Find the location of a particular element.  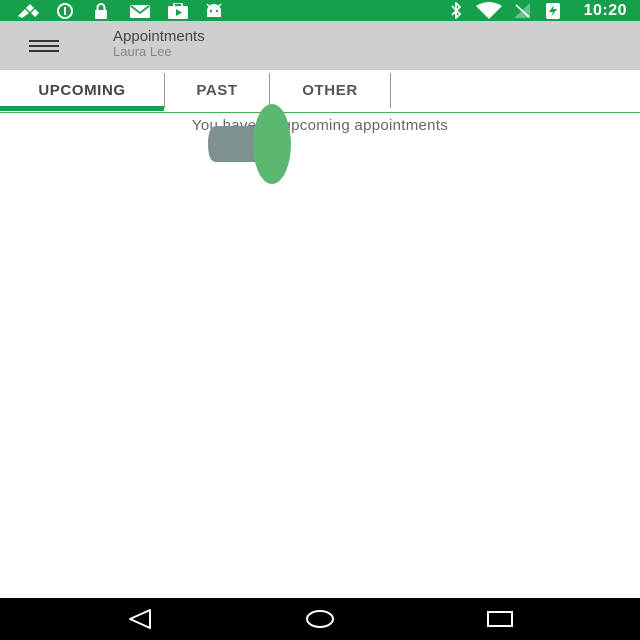

wifi-icon is located at coordinates (489, 10).